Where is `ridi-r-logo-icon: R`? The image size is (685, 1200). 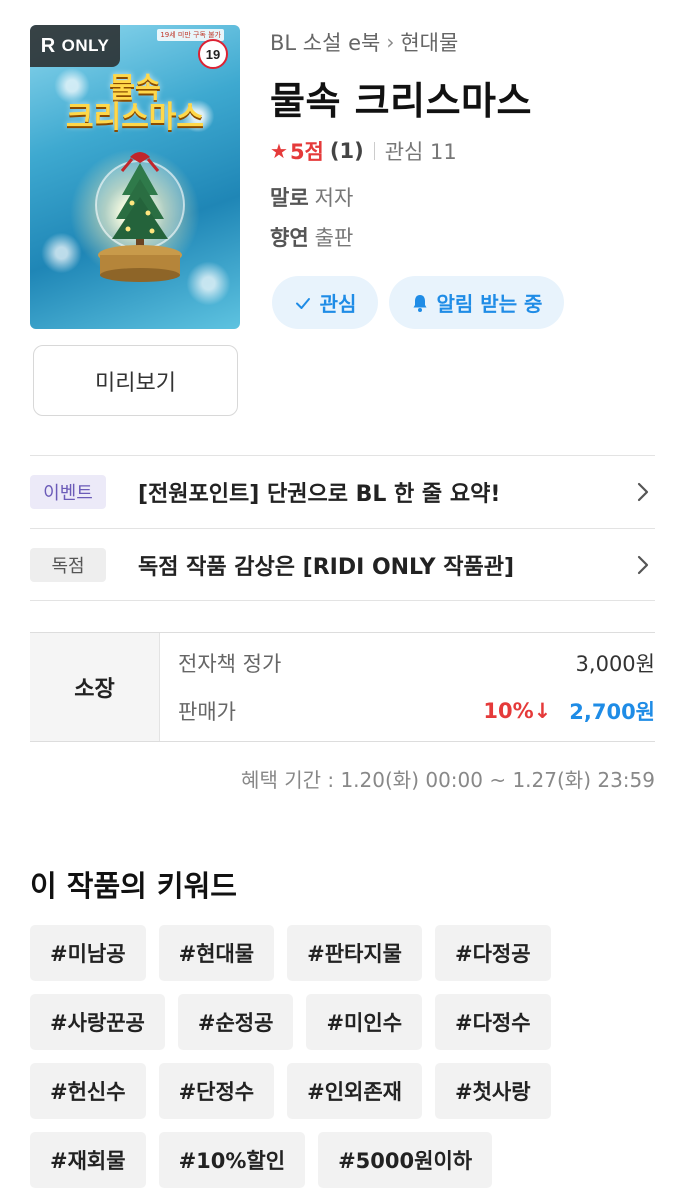 ridi-r-logo-icon: R is located at coordinates (48, 45).